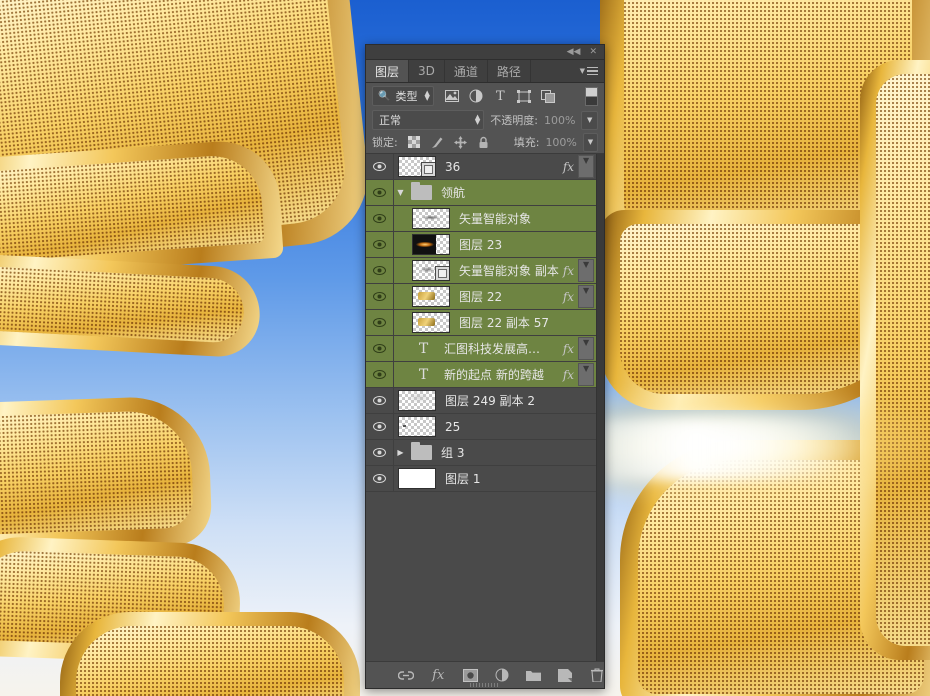 The height and width of the screenshot is (696, 930). I want to click on close-icon: ✕, so click(593, 52).